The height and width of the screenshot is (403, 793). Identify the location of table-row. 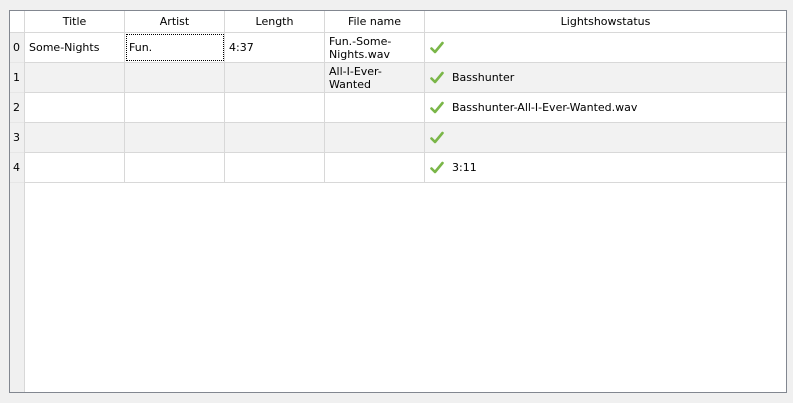
(405, 138).